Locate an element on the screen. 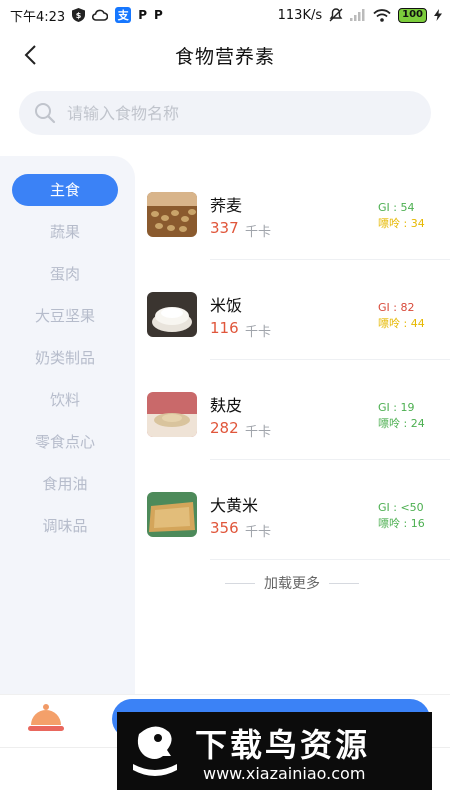 This screenshot has width=450, height=800. category-item-drinks: 饮料 is located at coordinates (65, 400).